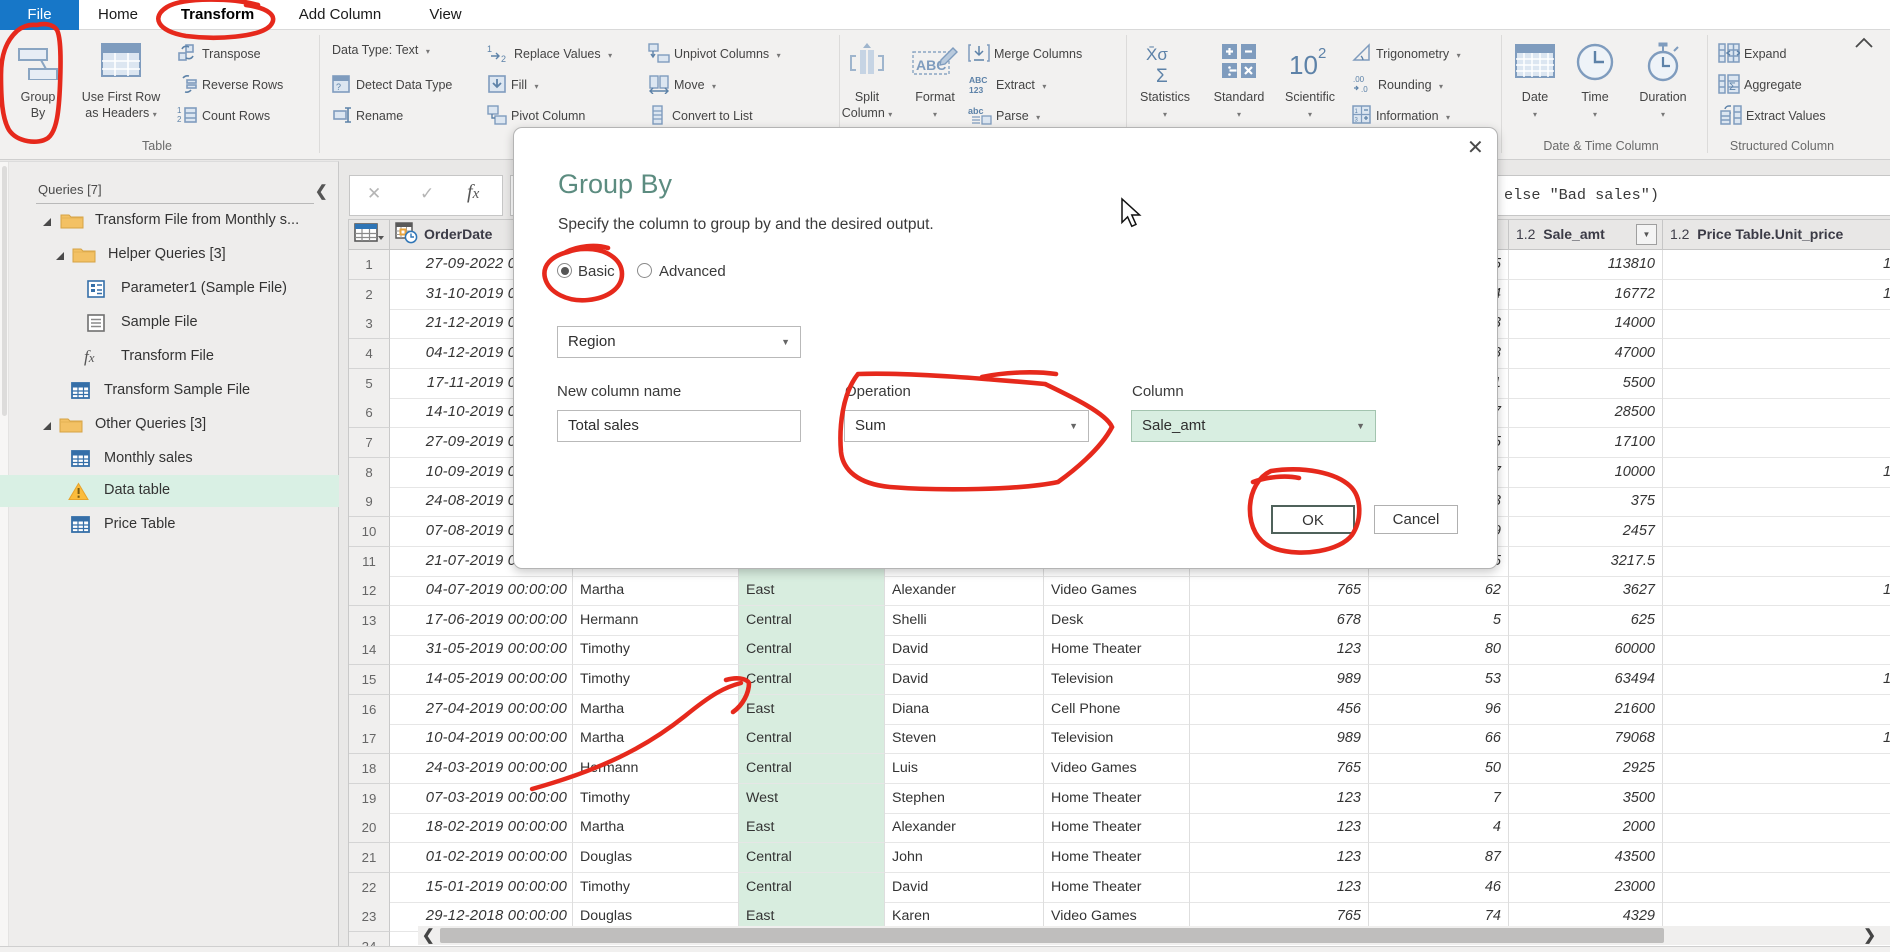 The height and width of the screenshot is (952, 1890). What do you see at coordinates (976, 111) in the screenshot?
I see `svg-text: abc` at bounding box center [976, 111].